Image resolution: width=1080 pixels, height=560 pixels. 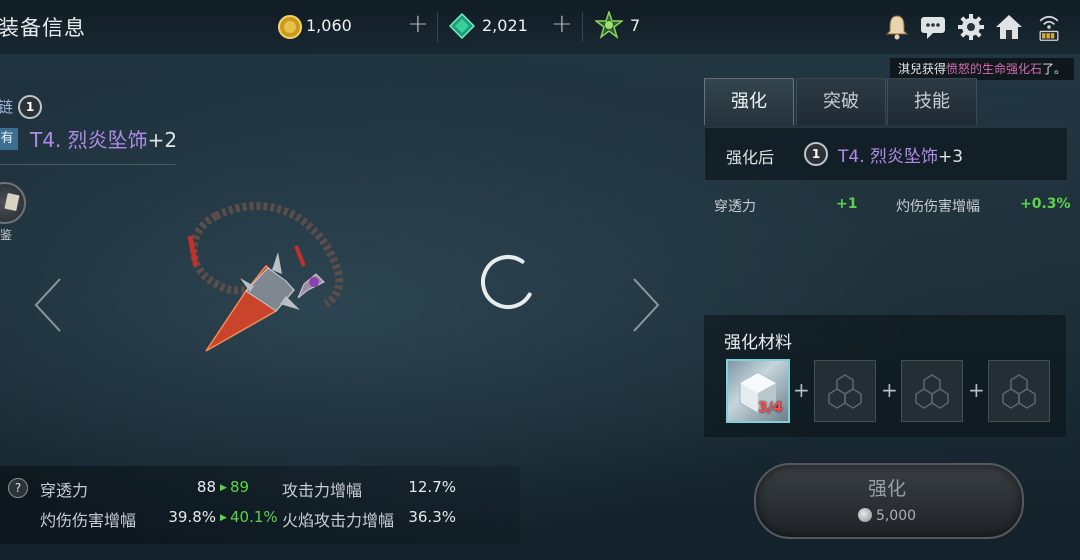 What do you see at coordinates (841, 101) in the screenshot?
I see `tab-breakthrough: 突破` at bounding box center [841, 101].